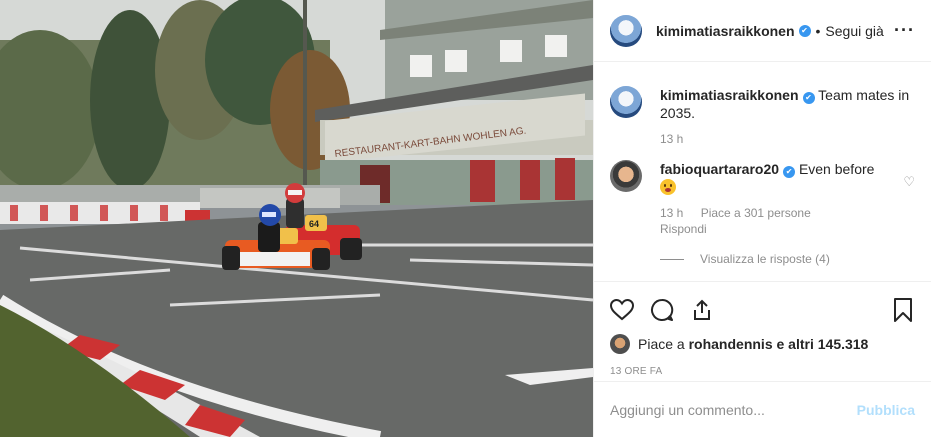  What do you see at coordinates (886, 410) in the screenshot?
I see `publish-button: Pubblica` at bounding box center [886, 410].